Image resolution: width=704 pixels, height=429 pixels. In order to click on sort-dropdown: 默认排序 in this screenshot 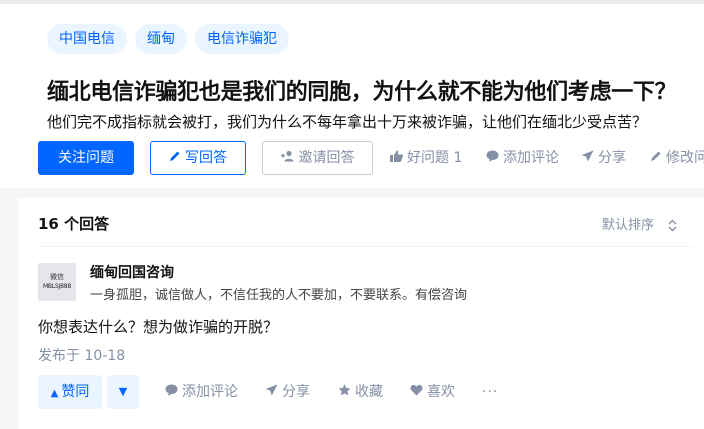, I will do `click(639, 223)`.